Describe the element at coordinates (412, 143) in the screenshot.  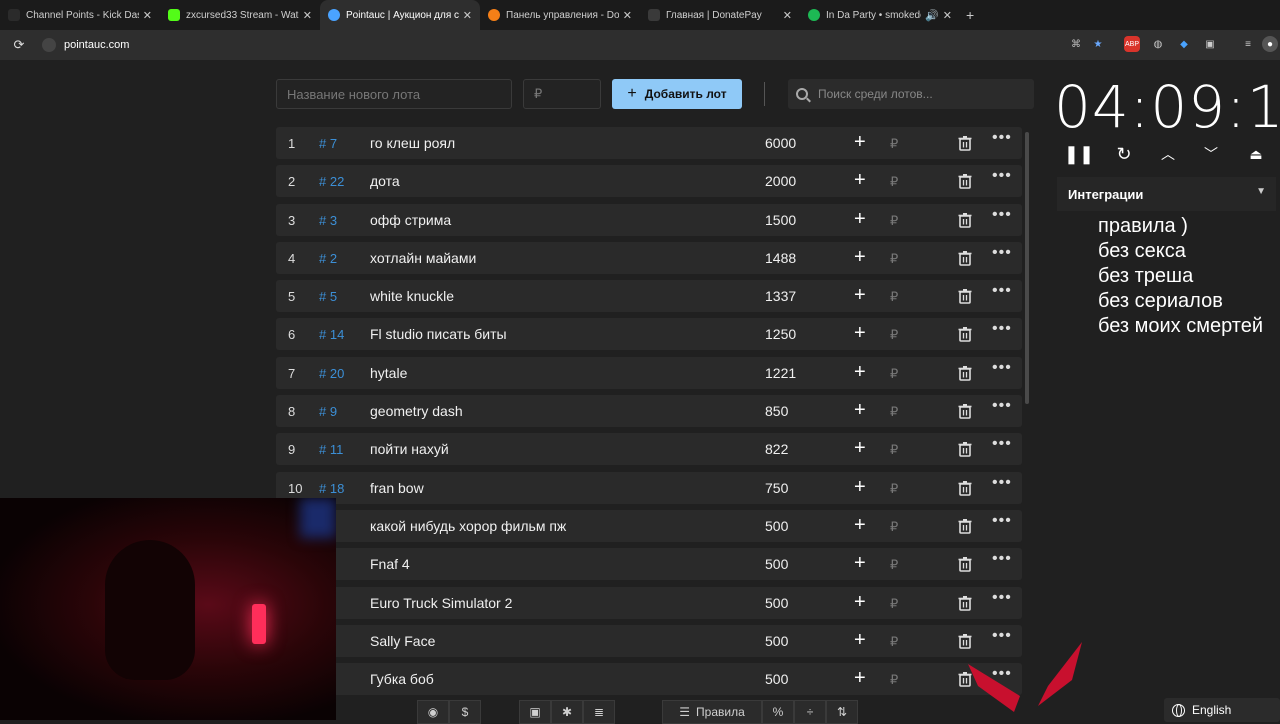
I see `lot-name: го клеш роял` at that location.